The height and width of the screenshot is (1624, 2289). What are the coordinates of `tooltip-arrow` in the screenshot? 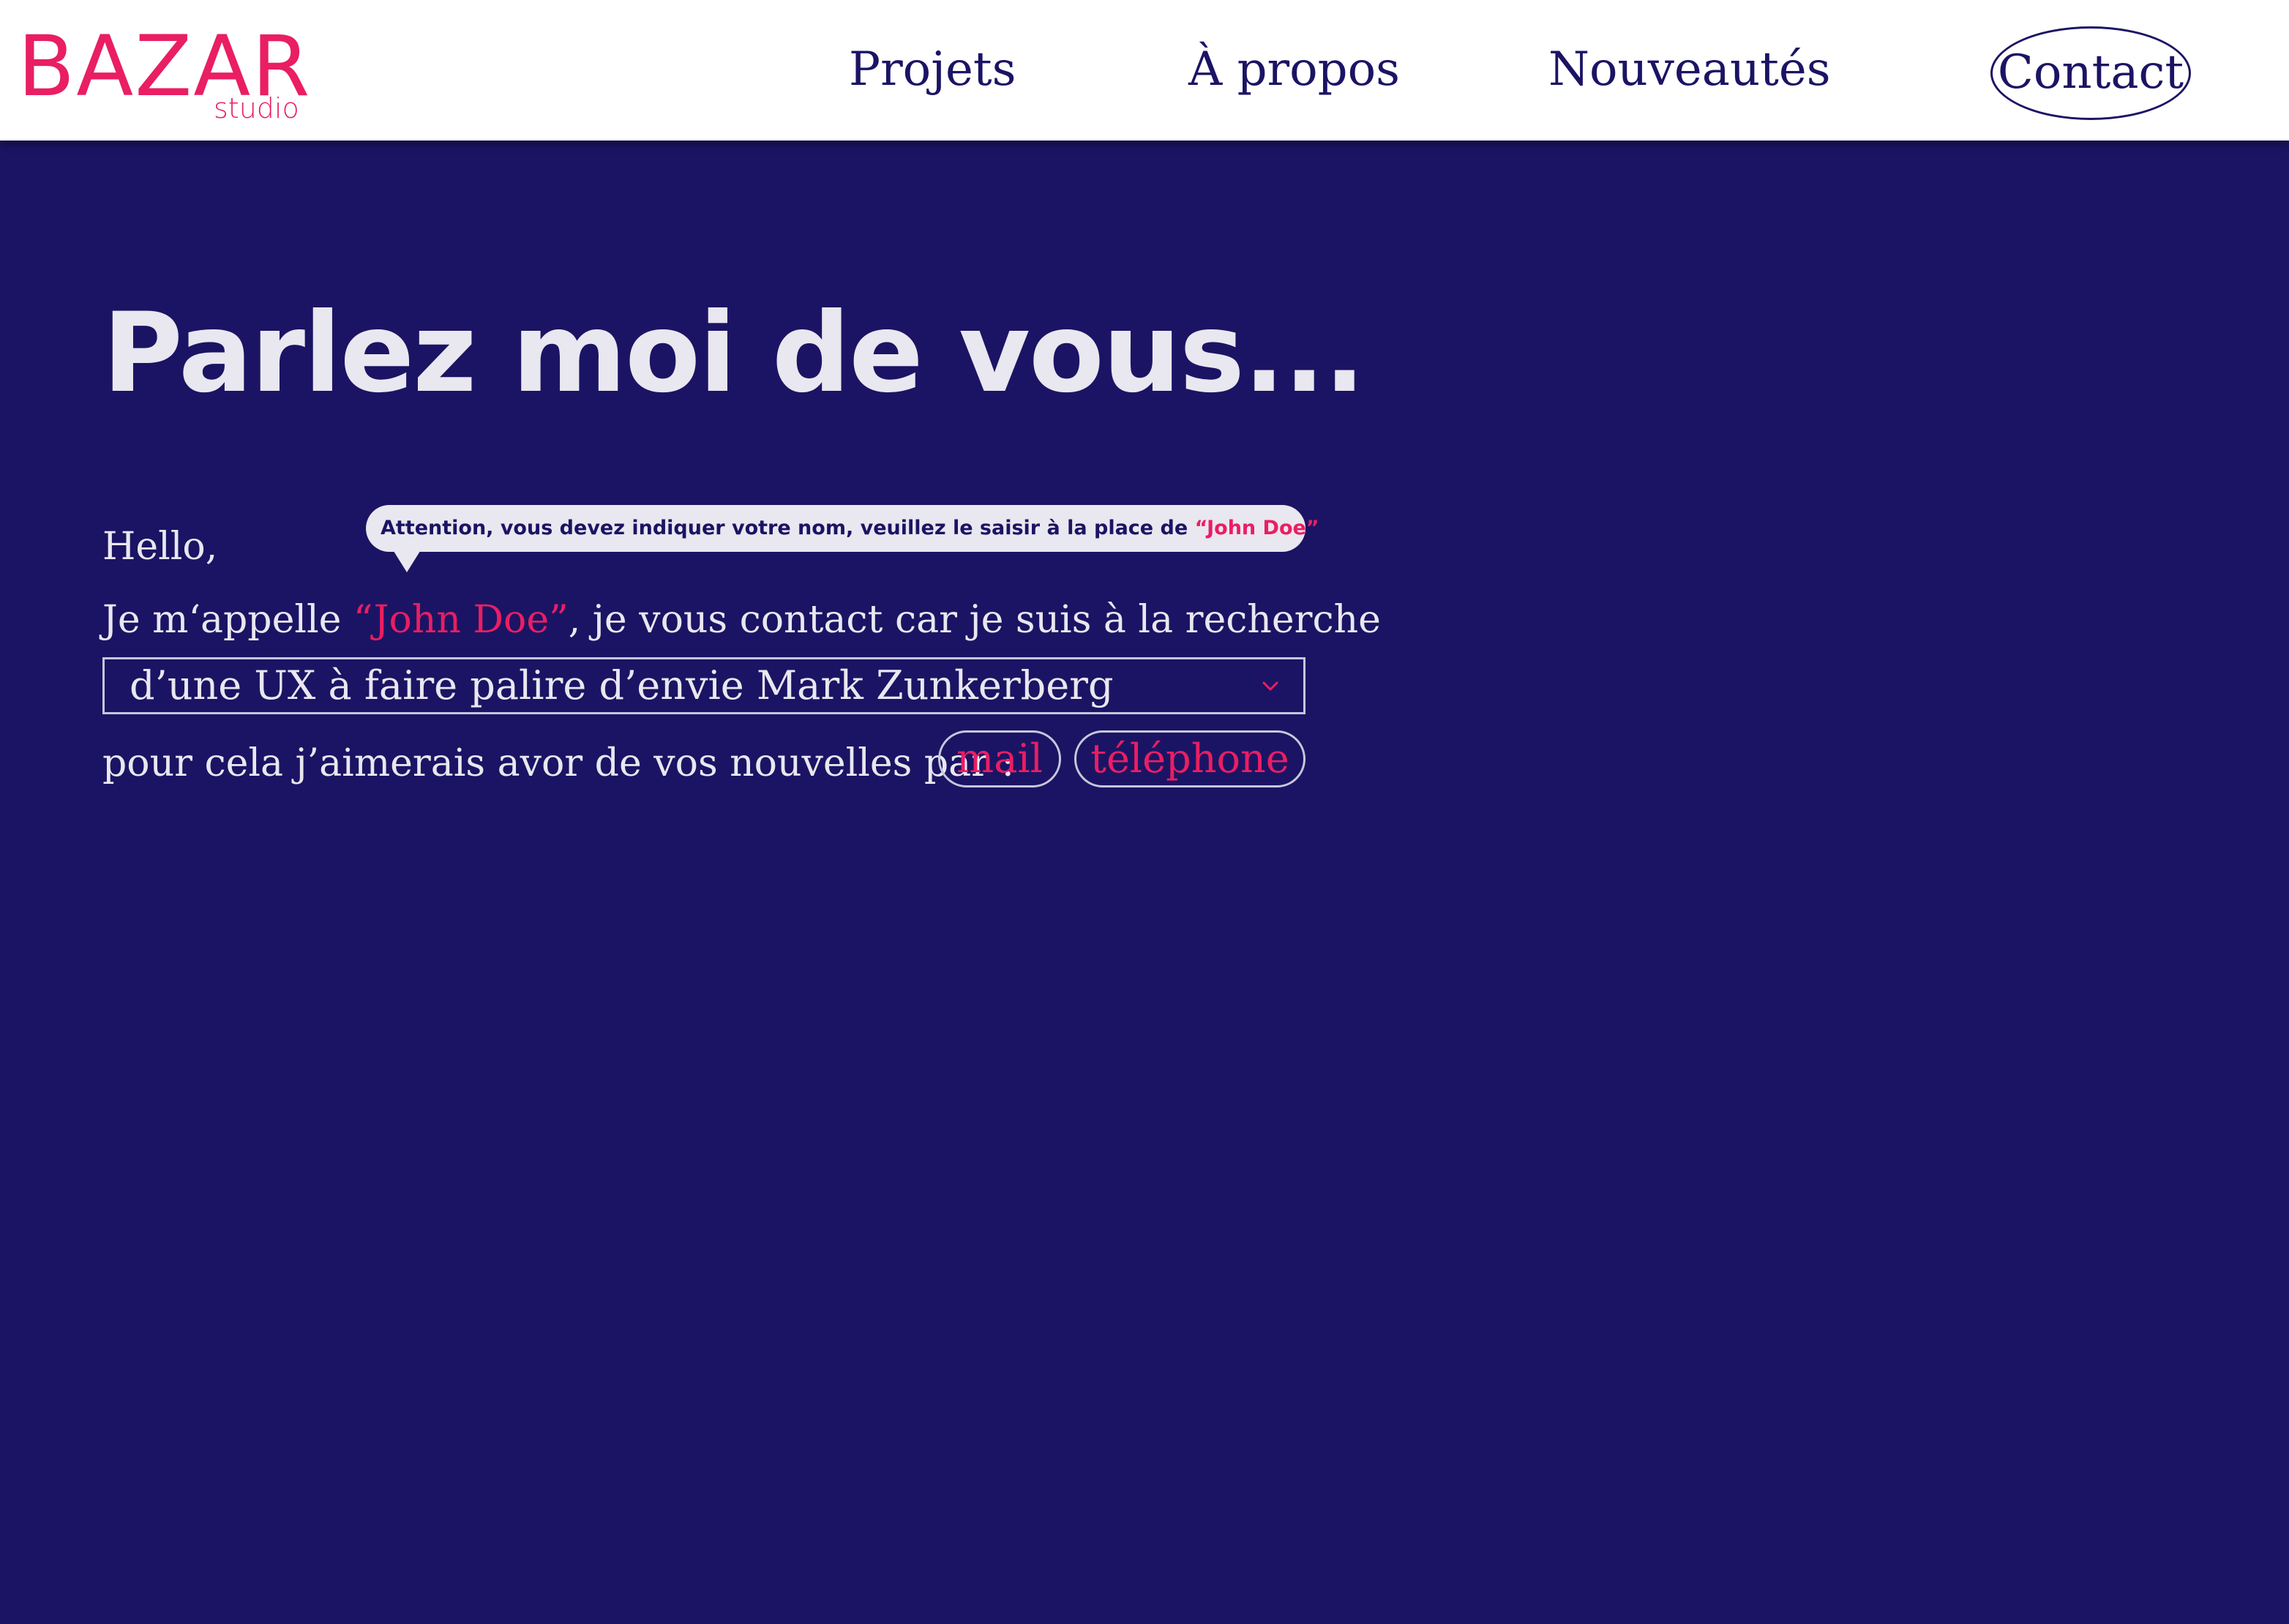 It's located at (407, 560).